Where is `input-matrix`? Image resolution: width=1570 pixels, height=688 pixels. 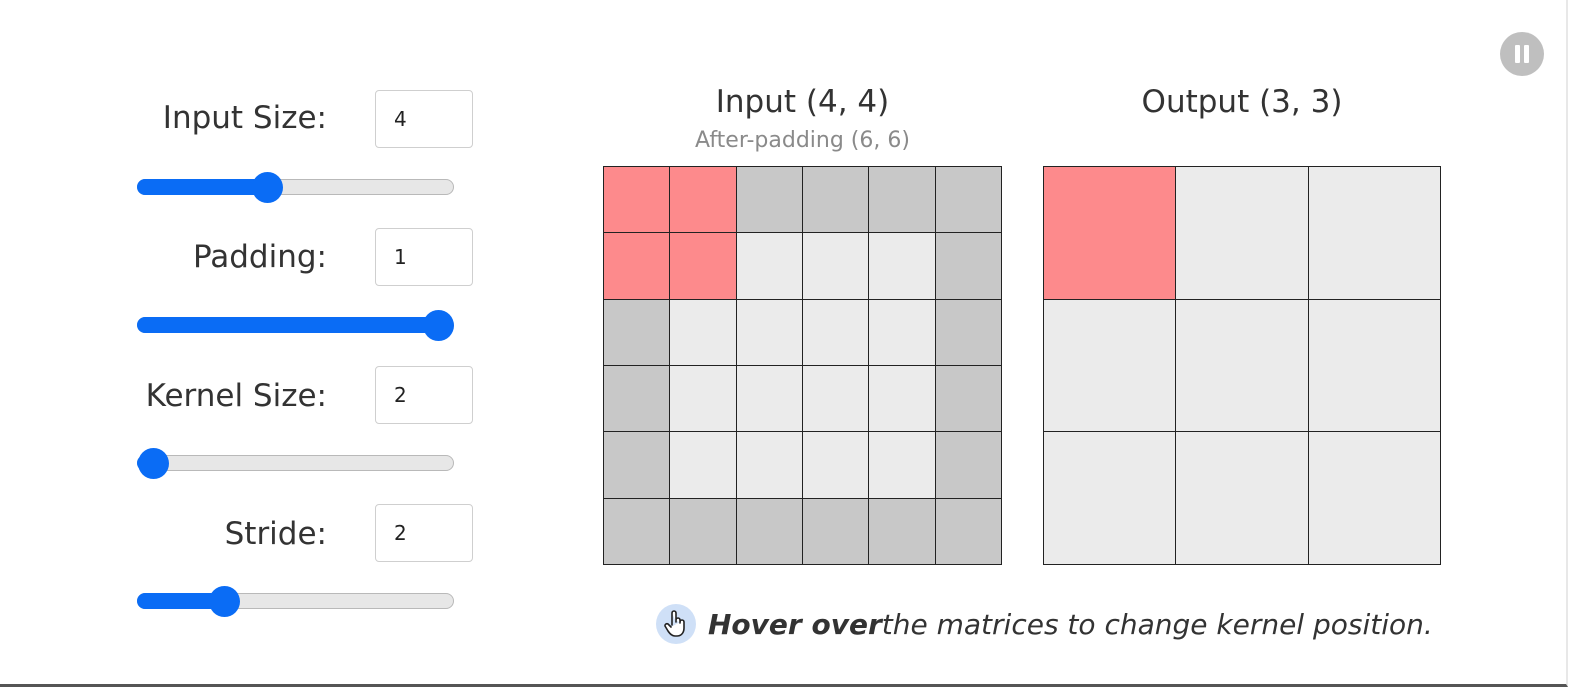
input-matrix is located at coordinates (802, 365).